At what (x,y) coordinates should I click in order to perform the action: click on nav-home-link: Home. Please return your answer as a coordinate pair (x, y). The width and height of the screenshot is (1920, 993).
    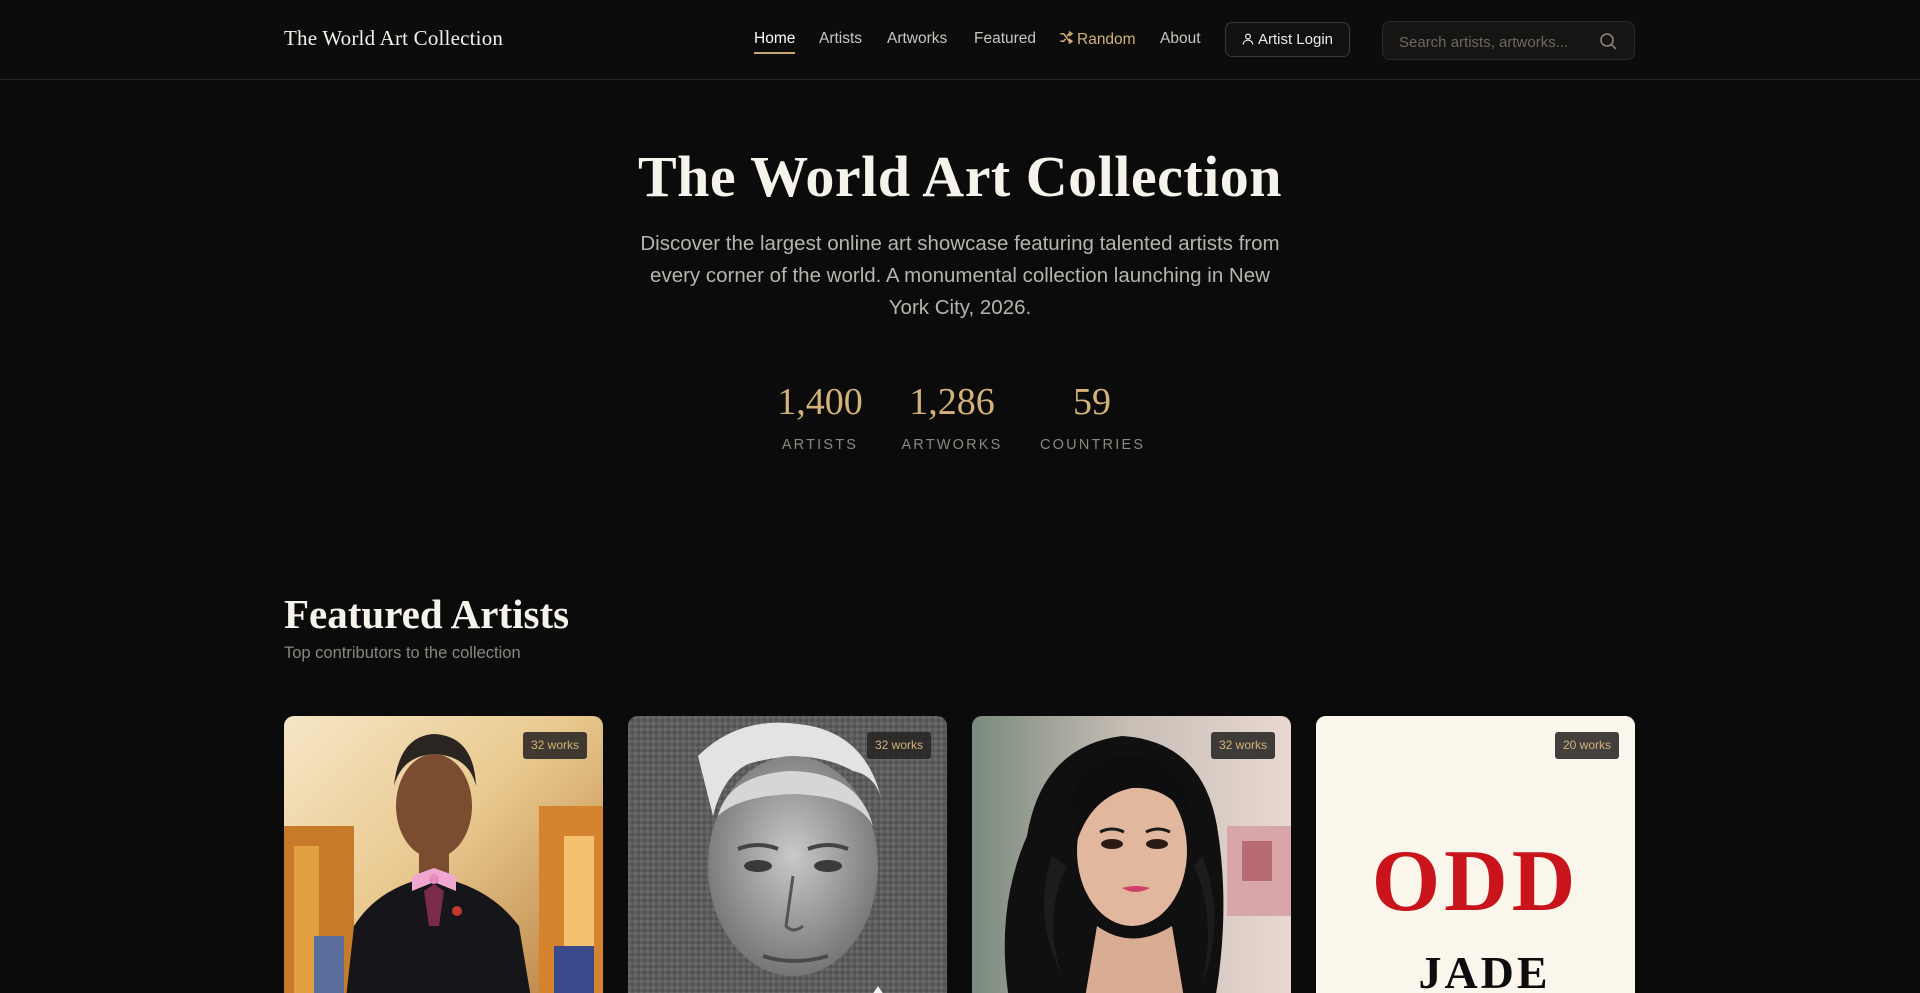
    Looking at the image, I should click on (775, 41).